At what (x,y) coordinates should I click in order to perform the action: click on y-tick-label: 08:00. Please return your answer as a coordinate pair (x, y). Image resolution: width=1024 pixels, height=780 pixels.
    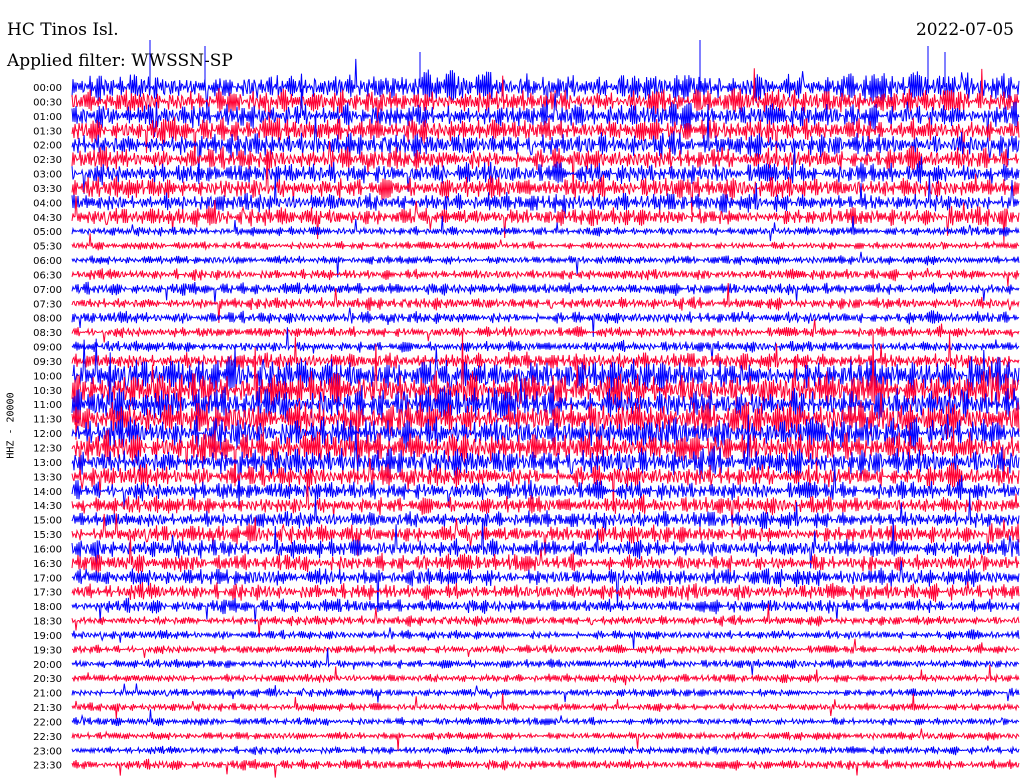
    Looking at the image, I should click on (47, 319).